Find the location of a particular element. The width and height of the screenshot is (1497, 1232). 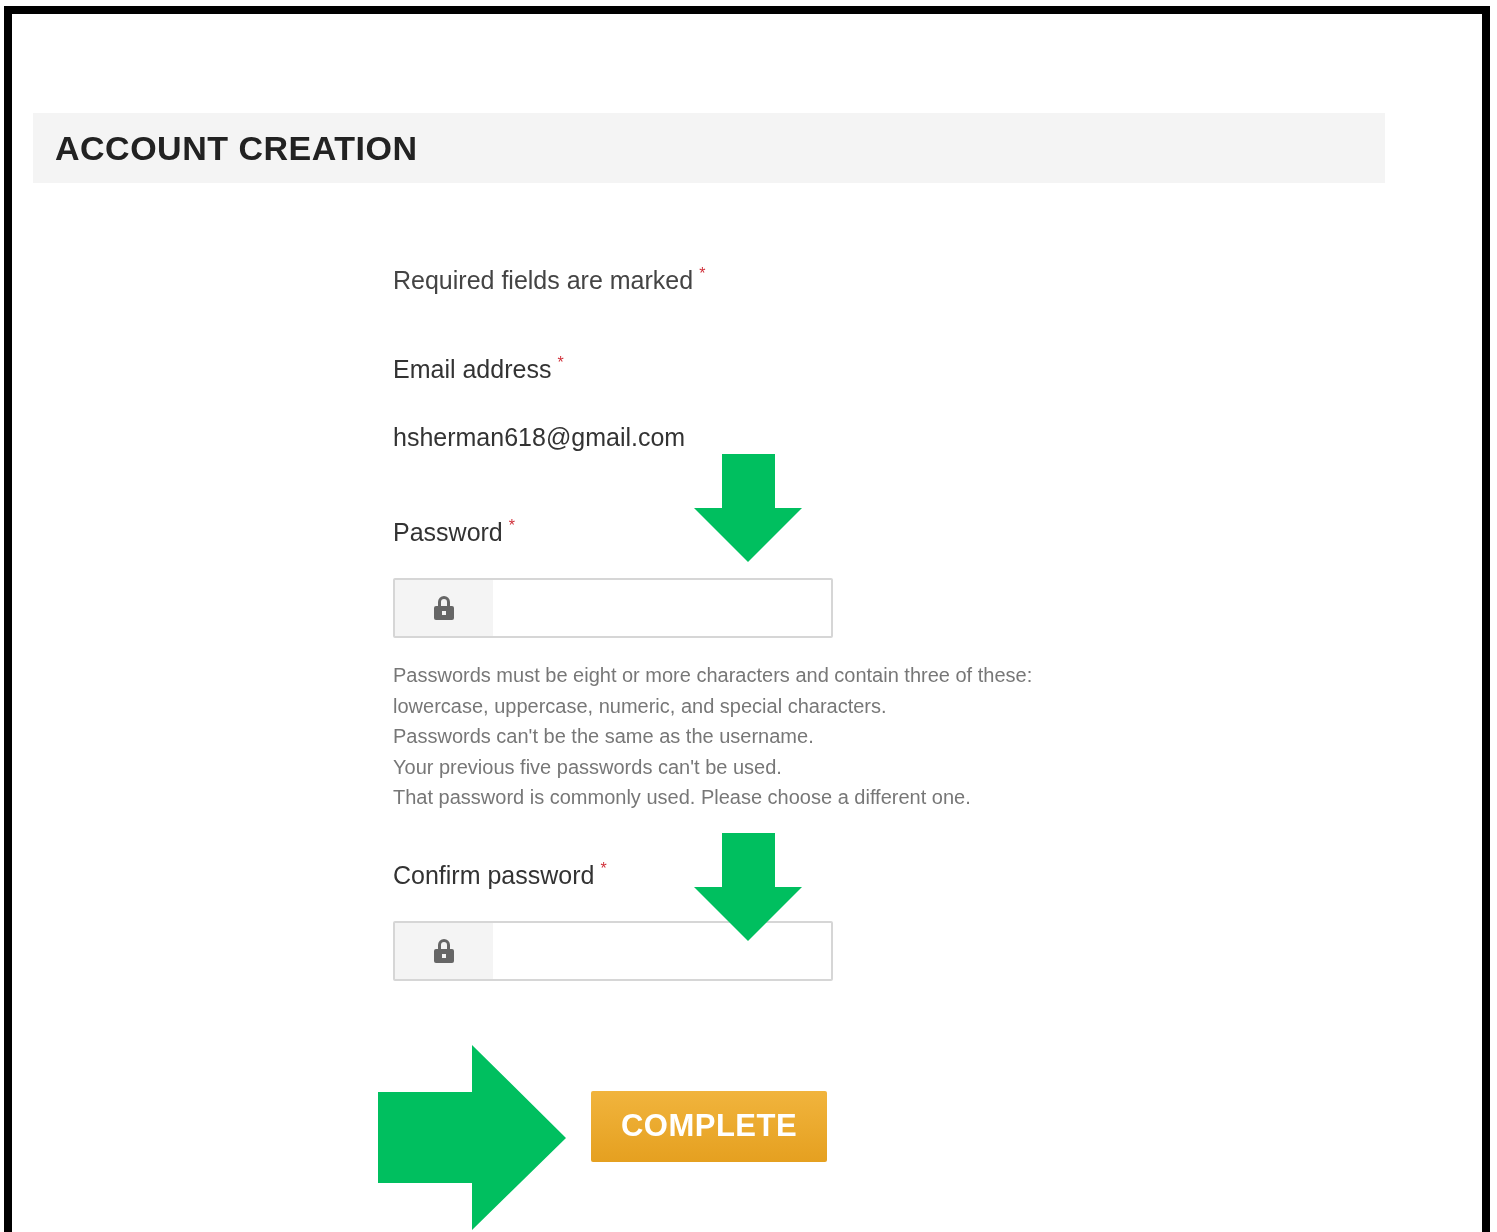

required-note: Required fields are marked is located at coordinates (543, 280).